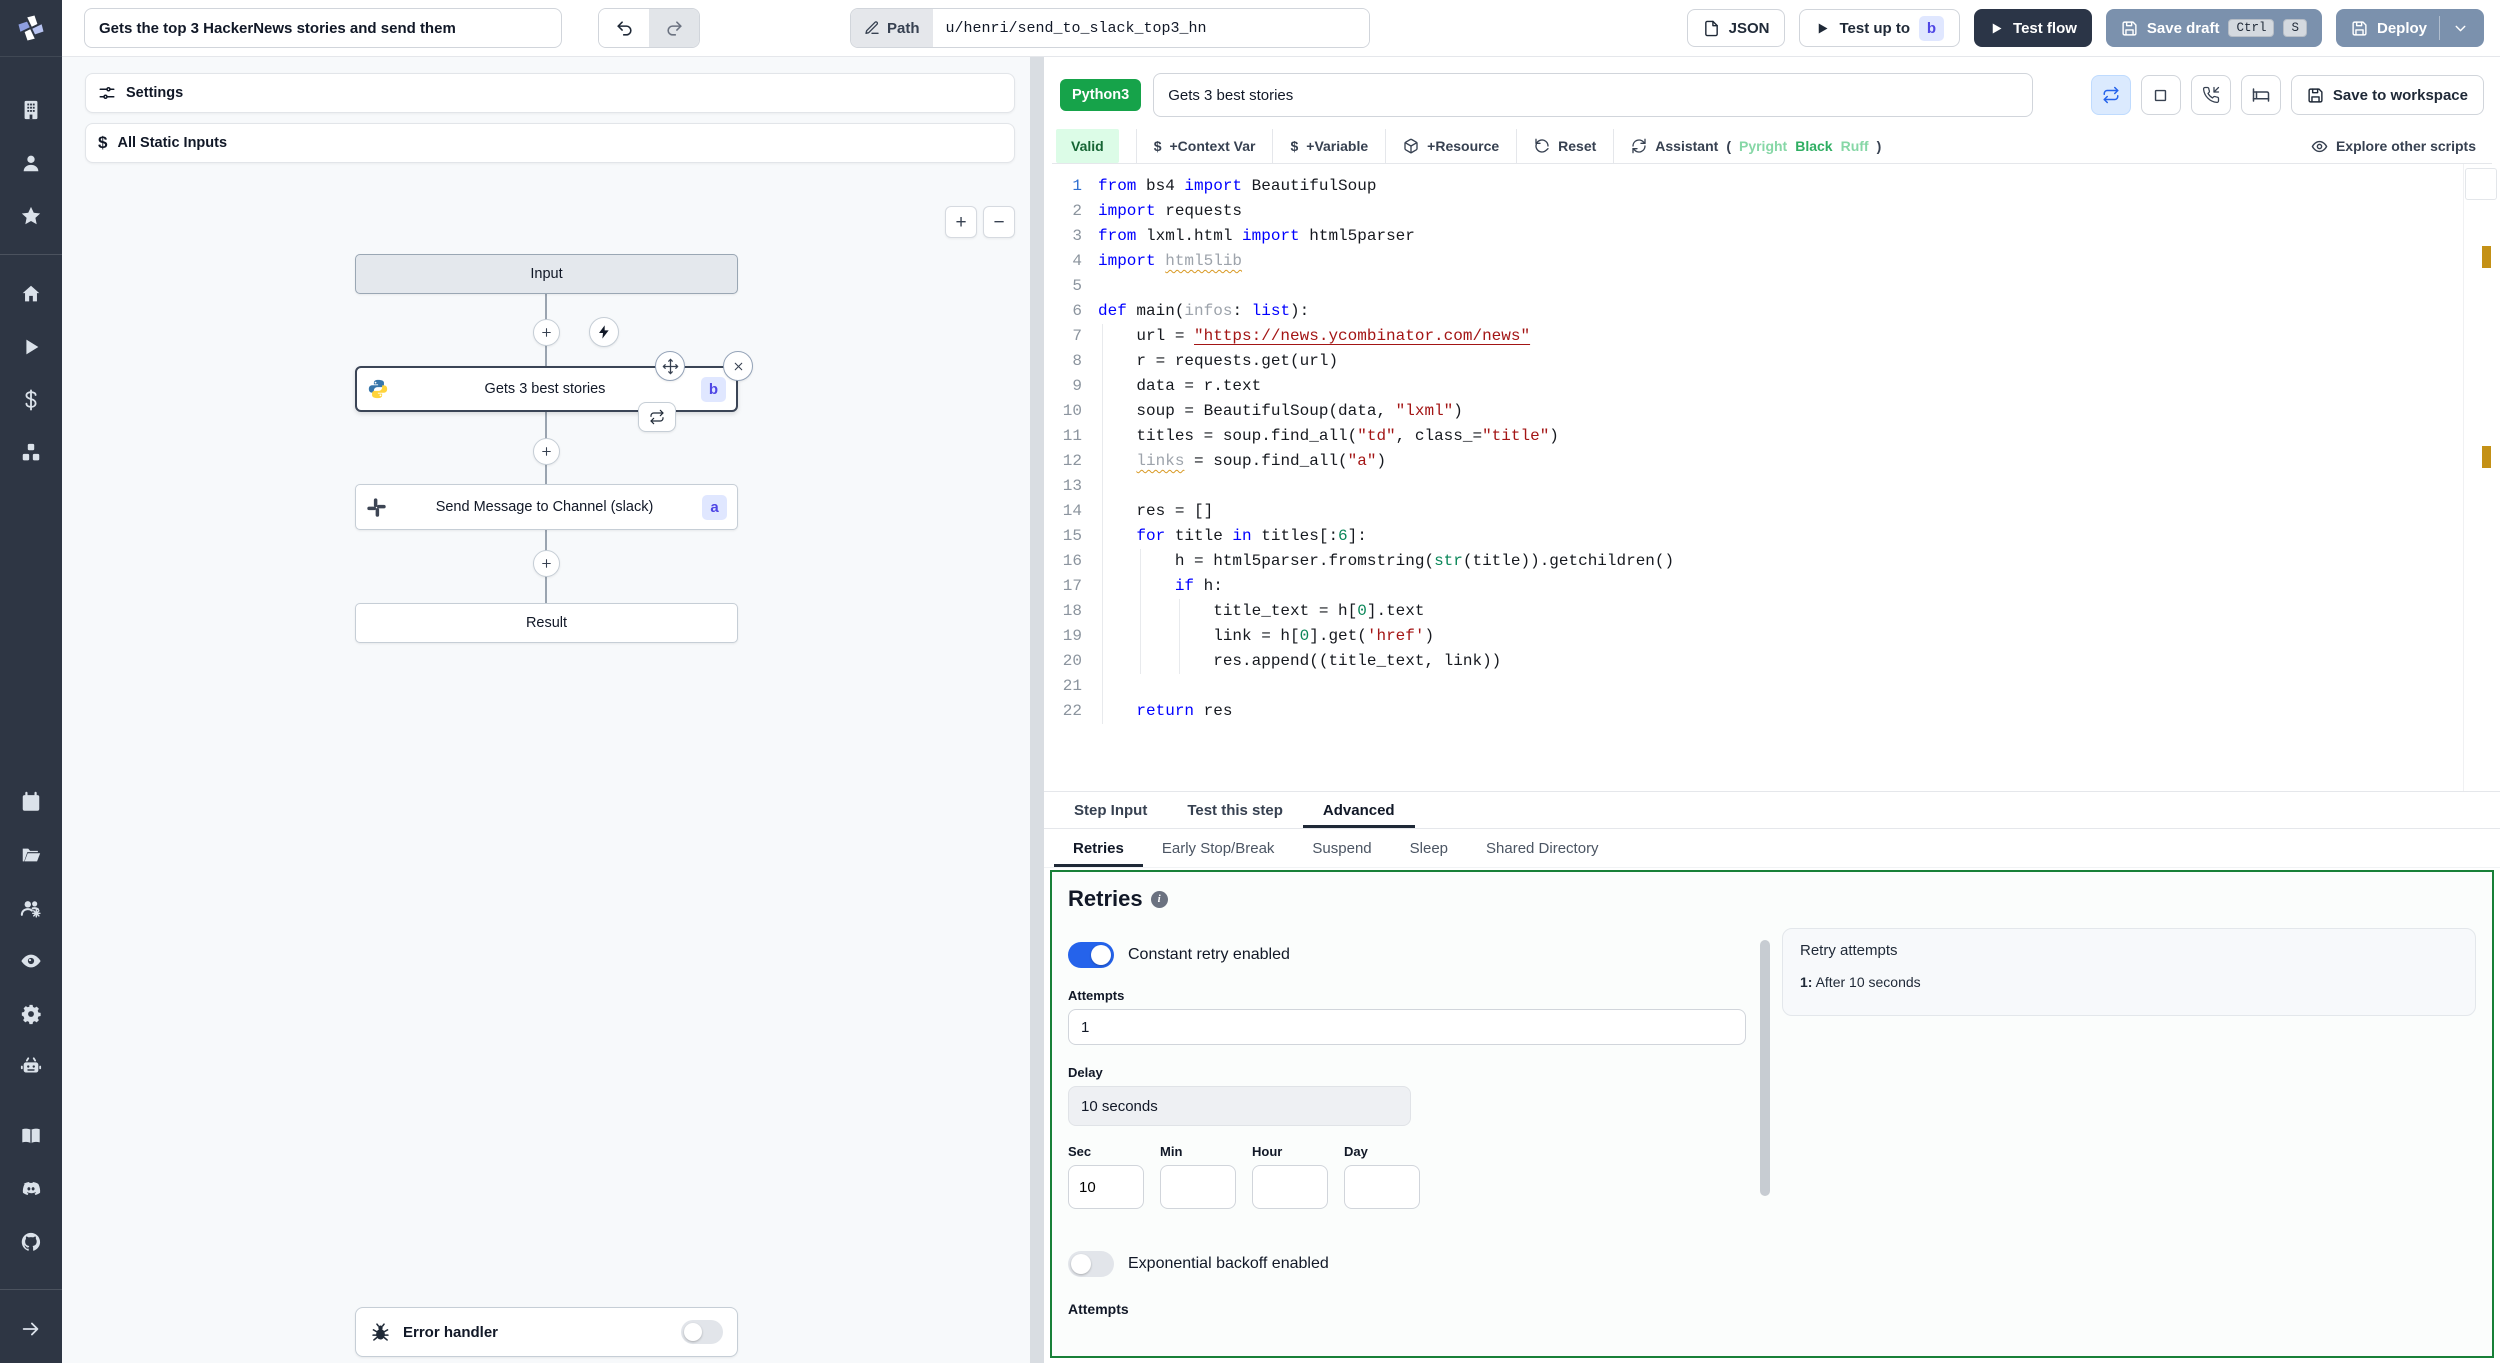 This screenshot has width=2500, height=1363. I want to click on flow-node-input: Input, so click(546, 274).